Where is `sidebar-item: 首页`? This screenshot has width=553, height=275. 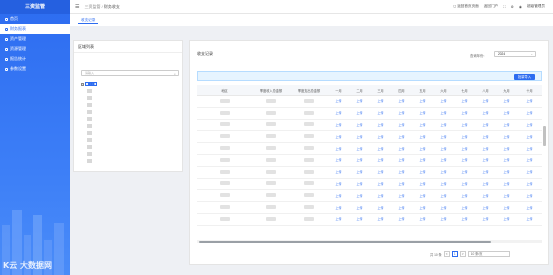
sidebar-item: 首页 is located at coordinates (35, 19).